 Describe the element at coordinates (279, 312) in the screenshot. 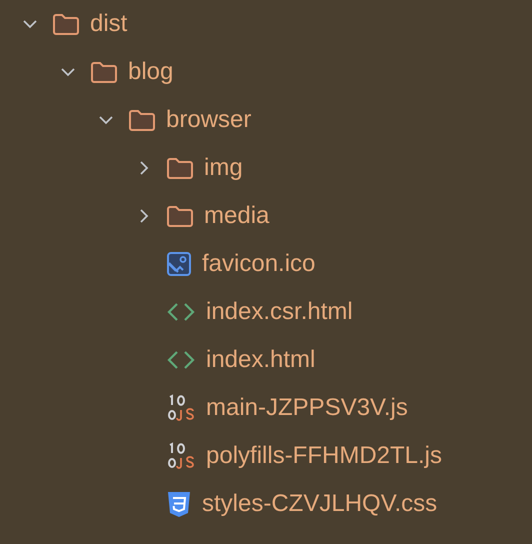

I see `file-name: index.csr.html` at that location.